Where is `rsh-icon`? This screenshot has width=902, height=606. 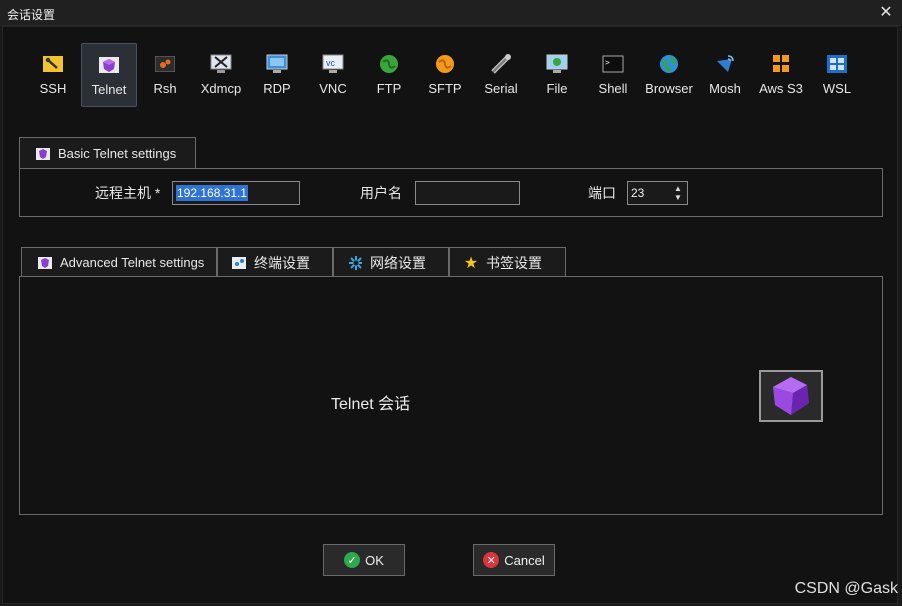
rsh-icon is located at coordinates (165, 64).